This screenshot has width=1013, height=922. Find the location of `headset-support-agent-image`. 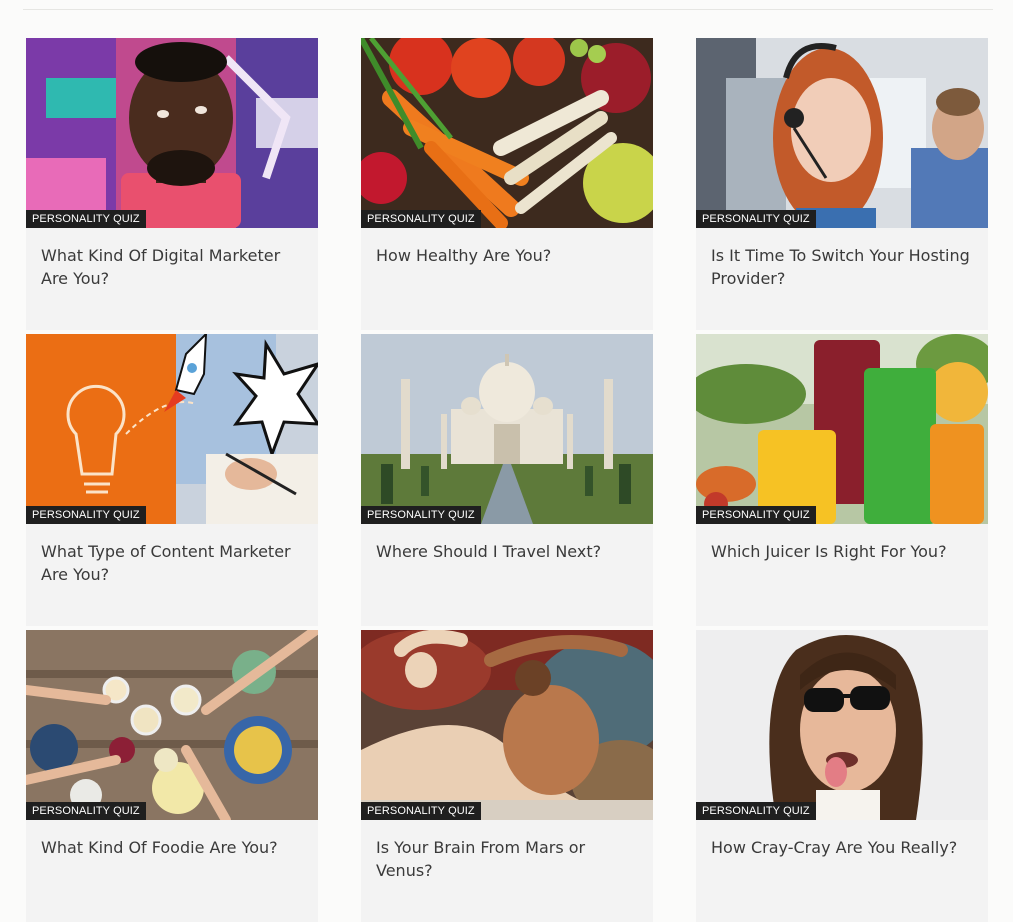

headset-support-agent-image is located at coordinates (842, 133).